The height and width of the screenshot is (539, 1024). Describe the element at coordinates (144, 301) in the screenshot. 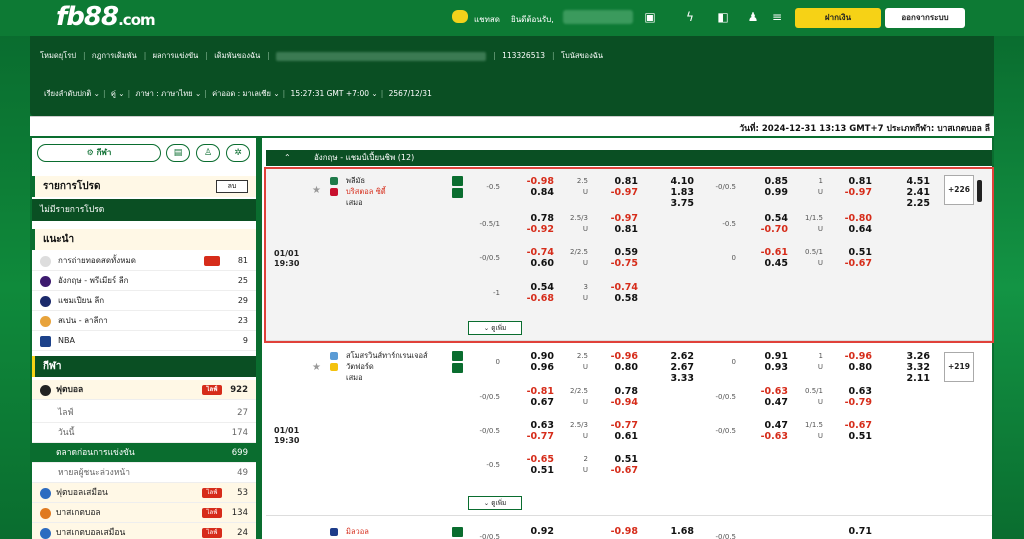

I see `list-item: แชมเปียน ลีก 29` at that location.